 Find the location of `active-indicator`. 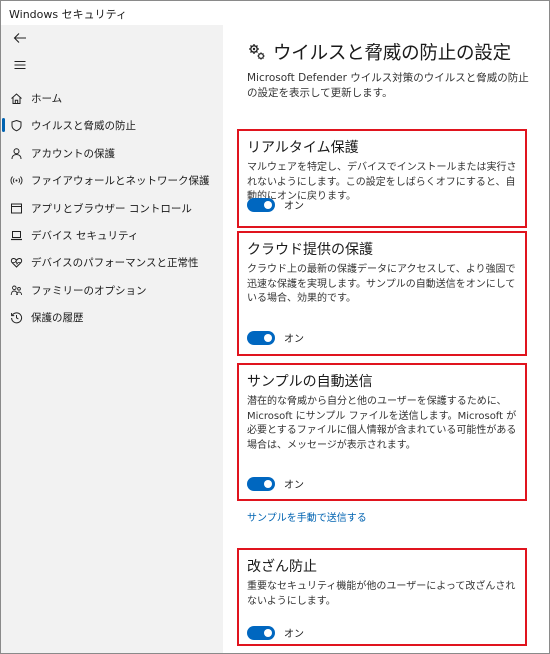

active-indicator is located at coordinates (3, 125).